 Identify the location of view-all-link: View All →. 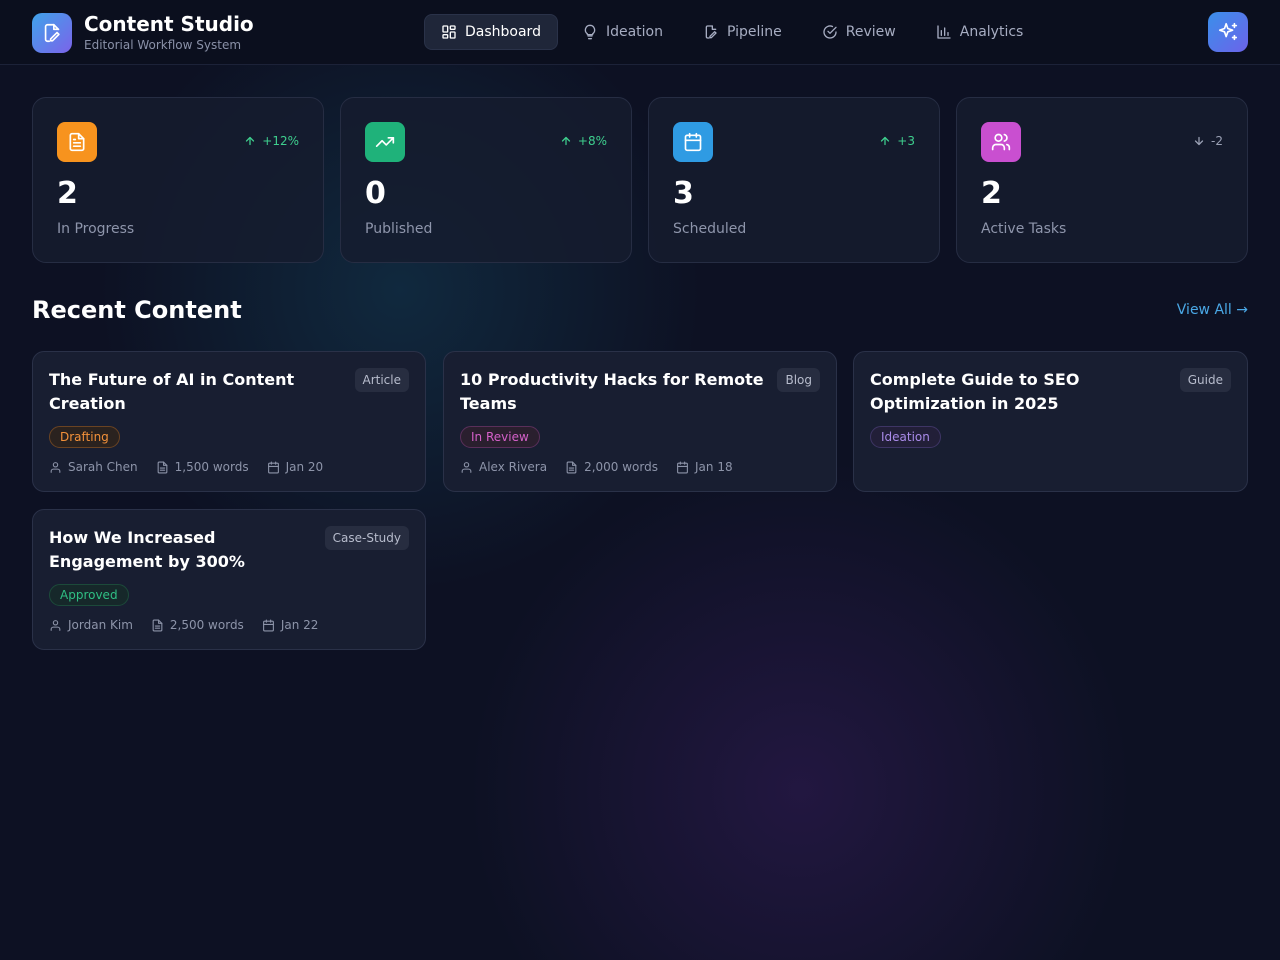
(1212, 310).